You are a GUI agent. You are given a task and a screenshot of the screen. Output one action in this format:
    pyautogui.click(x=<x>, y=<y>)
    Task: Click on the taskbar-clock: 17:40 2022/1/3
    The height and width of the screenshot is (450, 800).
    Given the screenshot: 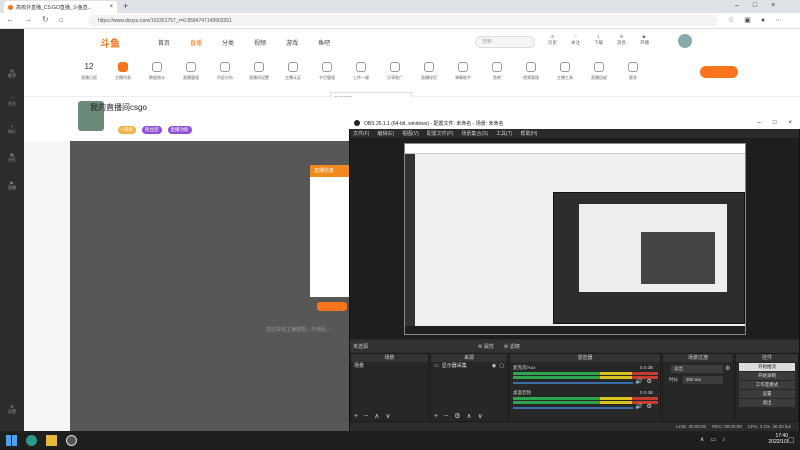 What is the action you would take?
    pyautogui.click(x=768, y=439)
    